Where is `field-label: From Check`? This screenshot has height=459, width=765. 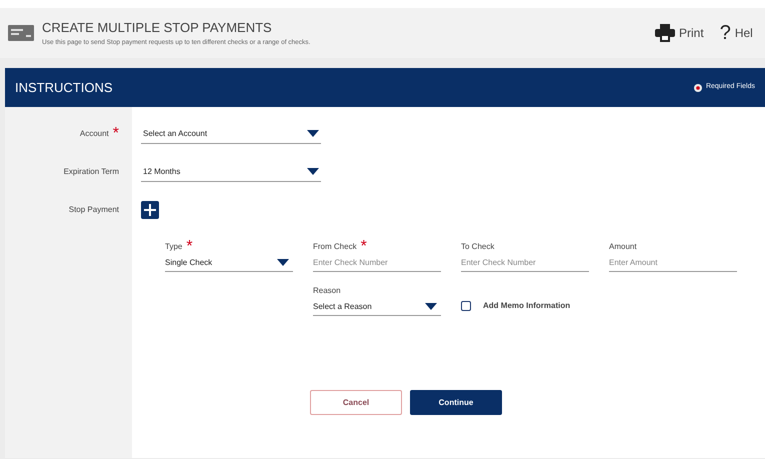
field-label: From Check is located at coordinates (335, 247).